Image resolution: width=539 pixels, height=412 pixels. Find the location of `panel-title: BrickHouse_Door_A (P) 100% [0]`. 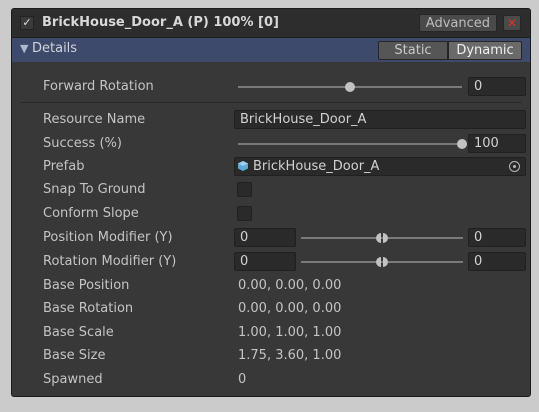

panel-title: BrickHouse_Door_A (P) 100% [0] is located at coordinates (160, 22).